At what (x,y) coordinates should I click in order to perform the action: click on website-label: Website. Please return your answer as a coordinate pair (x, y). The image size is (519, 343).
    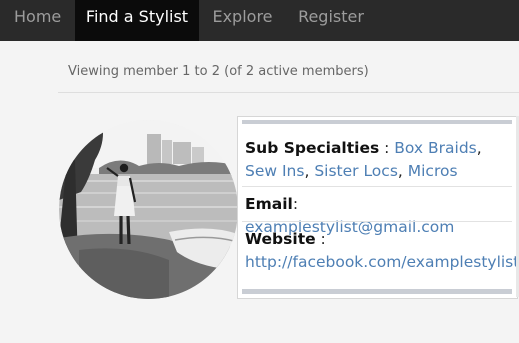
    Looking at the image, I should click on (280, 239).